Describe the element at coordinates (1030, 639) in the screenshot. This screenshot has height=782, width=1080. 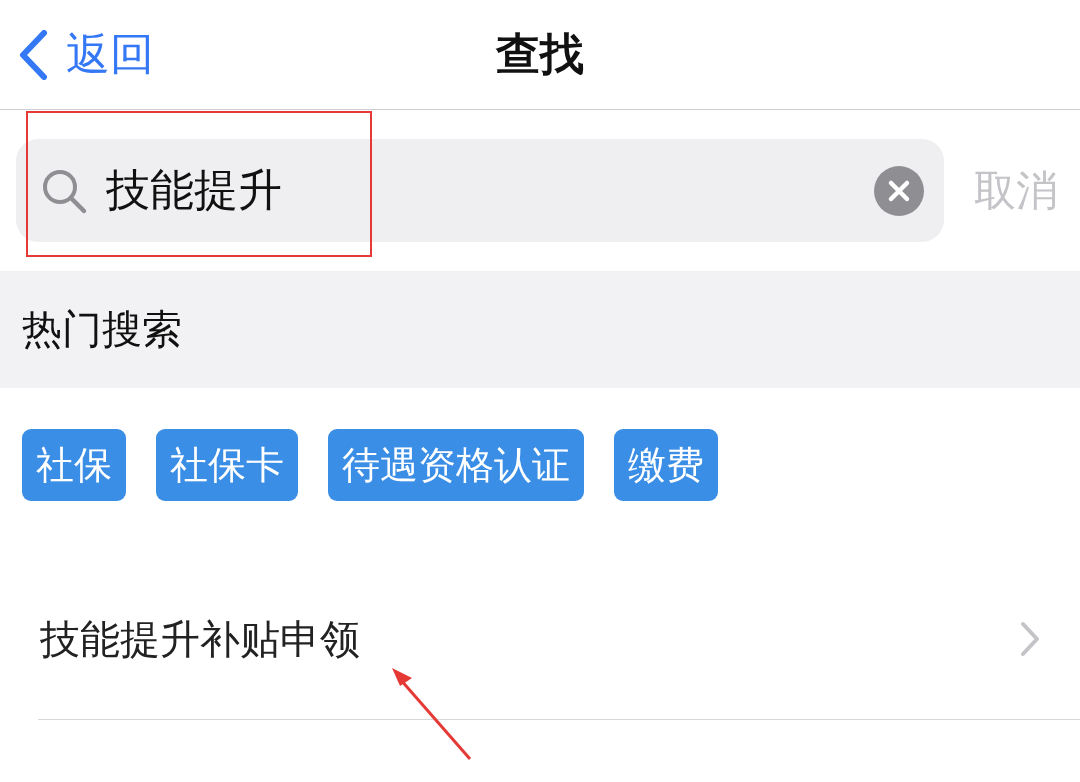
I see `chevron-right-icon` at that location.